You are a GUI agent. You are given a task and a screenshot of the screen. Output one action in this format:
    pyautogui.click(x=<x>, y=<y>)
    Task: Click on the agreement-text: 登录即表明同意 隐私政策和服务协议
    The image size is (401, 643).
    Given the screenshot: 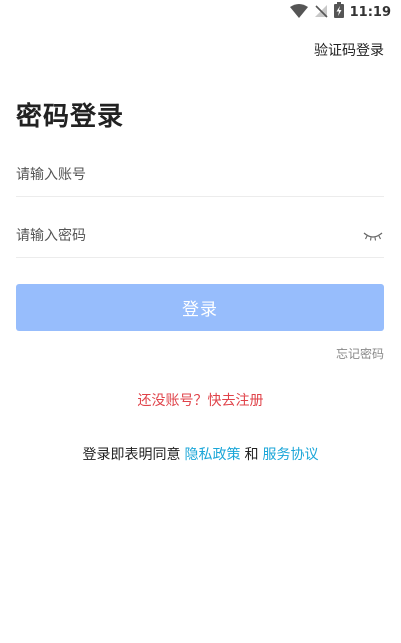 What is the action you would take?
    pyautogui.click(x=200, y=454)
    